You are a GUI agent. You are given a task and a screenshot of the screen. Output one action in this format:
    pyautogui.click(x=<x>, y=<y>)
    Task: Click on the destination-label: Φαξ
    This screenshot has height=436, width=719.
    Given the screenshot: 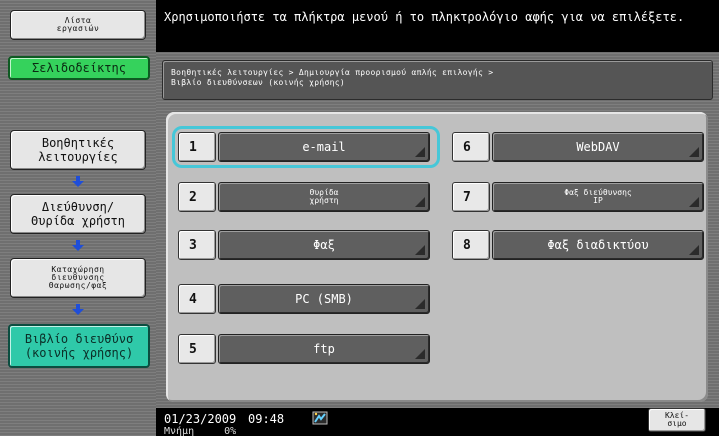 What is the action you would take?
    pyautogui.click(x=324, y=245)
    